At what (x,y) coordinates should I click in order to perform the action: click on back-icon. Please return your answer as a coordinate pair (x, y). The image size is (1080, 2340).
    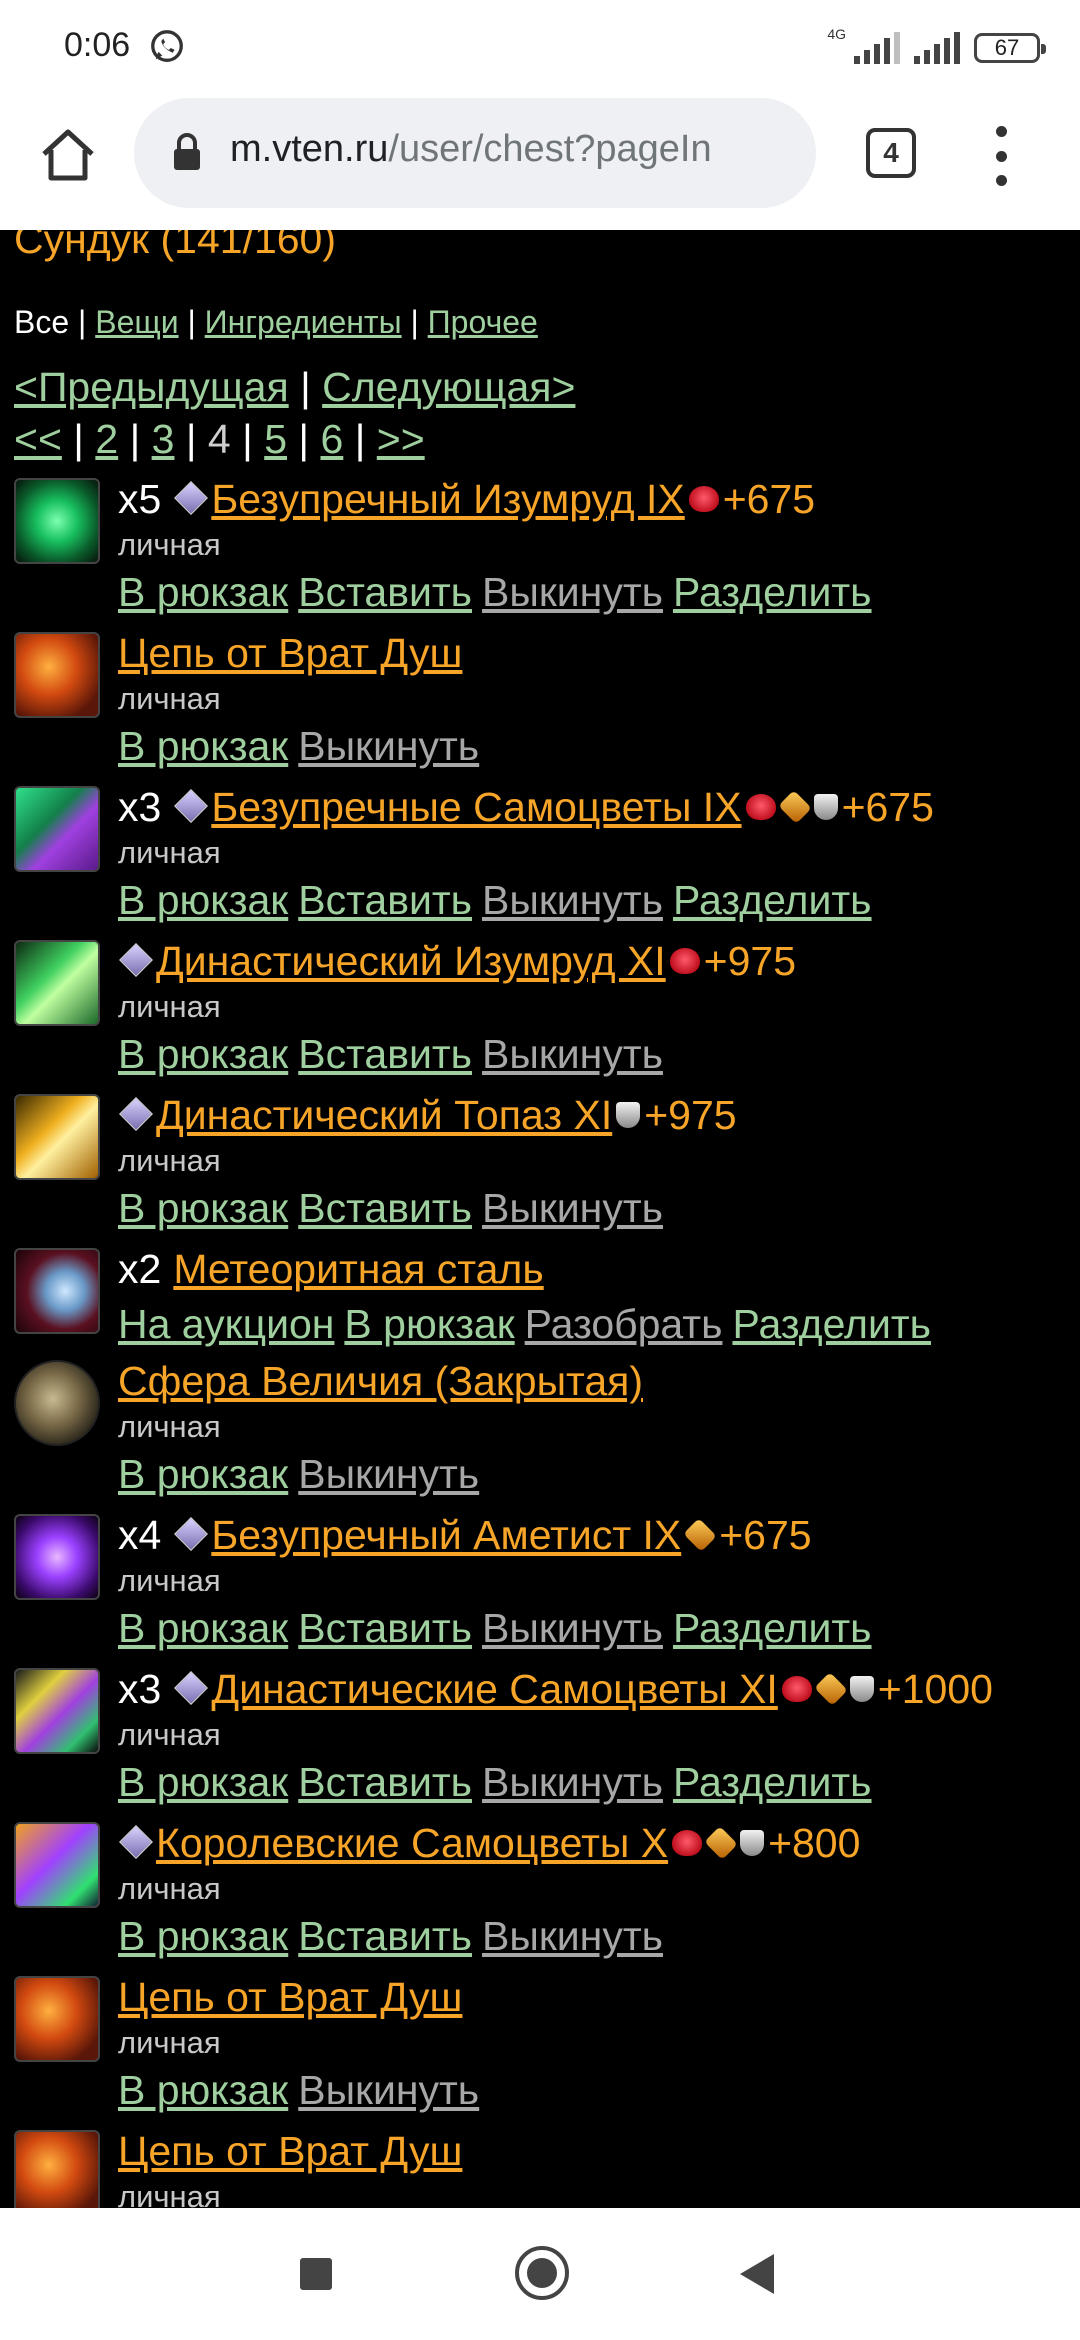
    Looking at the image, I should click on (757, 2274).